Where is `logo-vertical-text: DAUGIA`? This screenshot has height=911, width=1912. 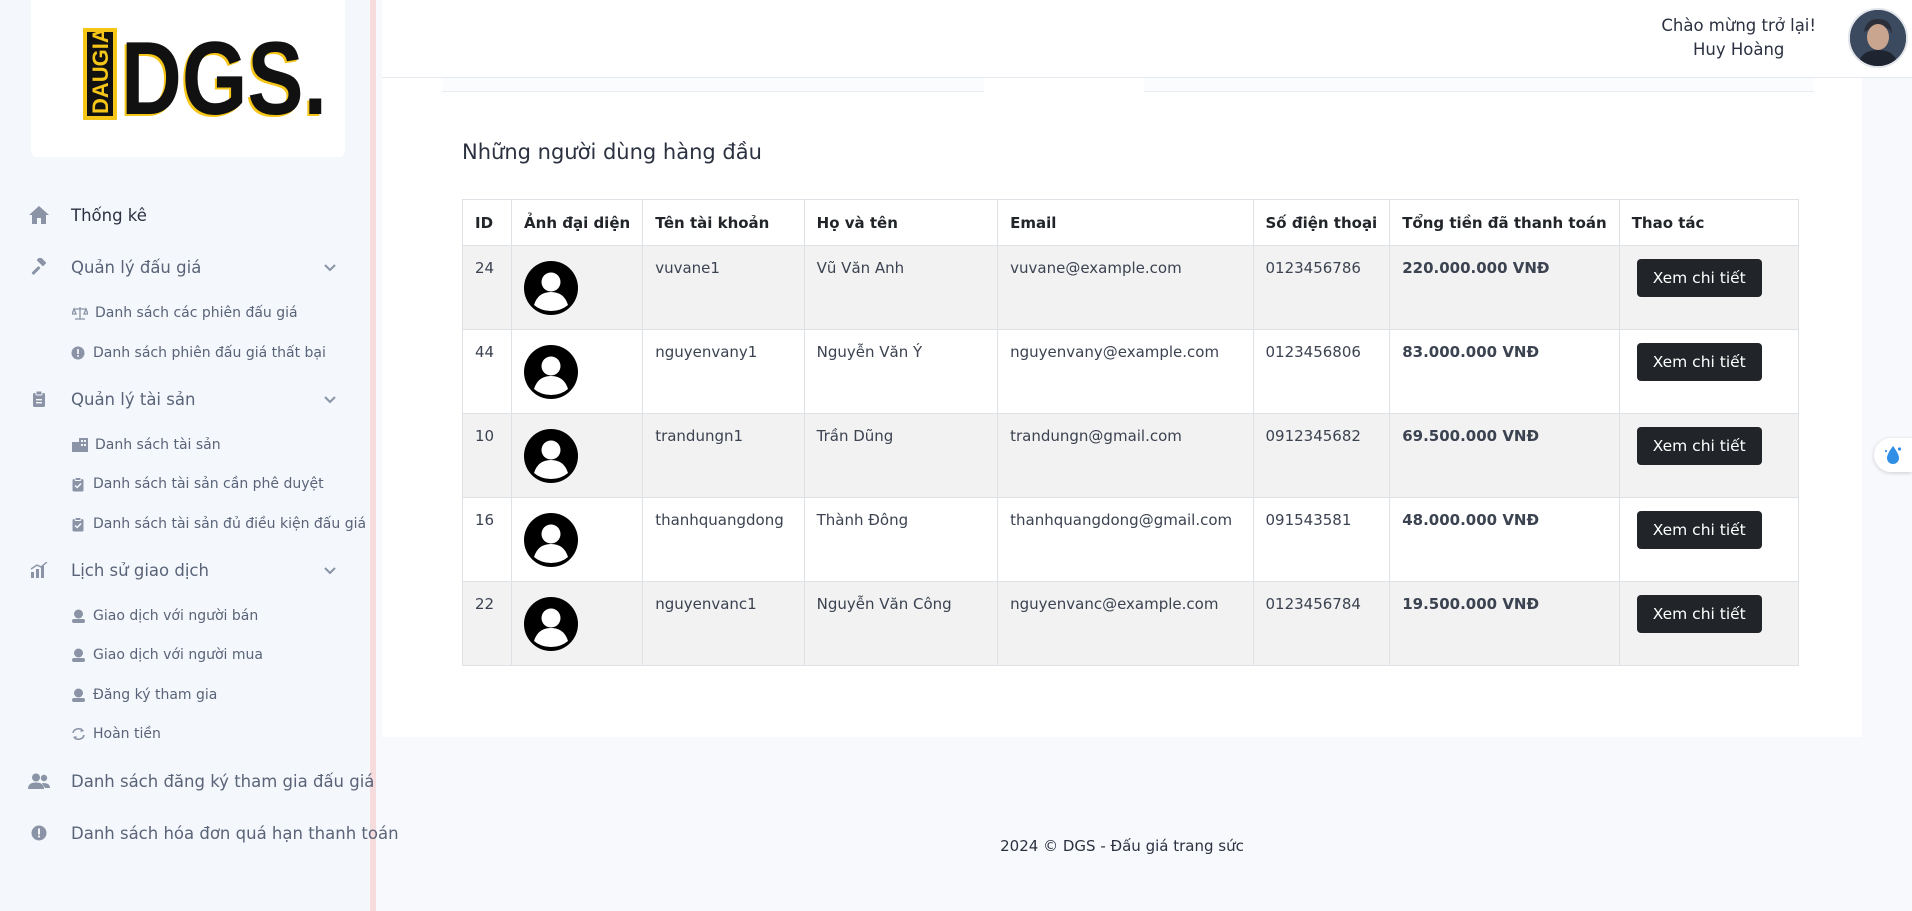
logo-vertical-text: DAUGIA is located at coordinates (100, 70).